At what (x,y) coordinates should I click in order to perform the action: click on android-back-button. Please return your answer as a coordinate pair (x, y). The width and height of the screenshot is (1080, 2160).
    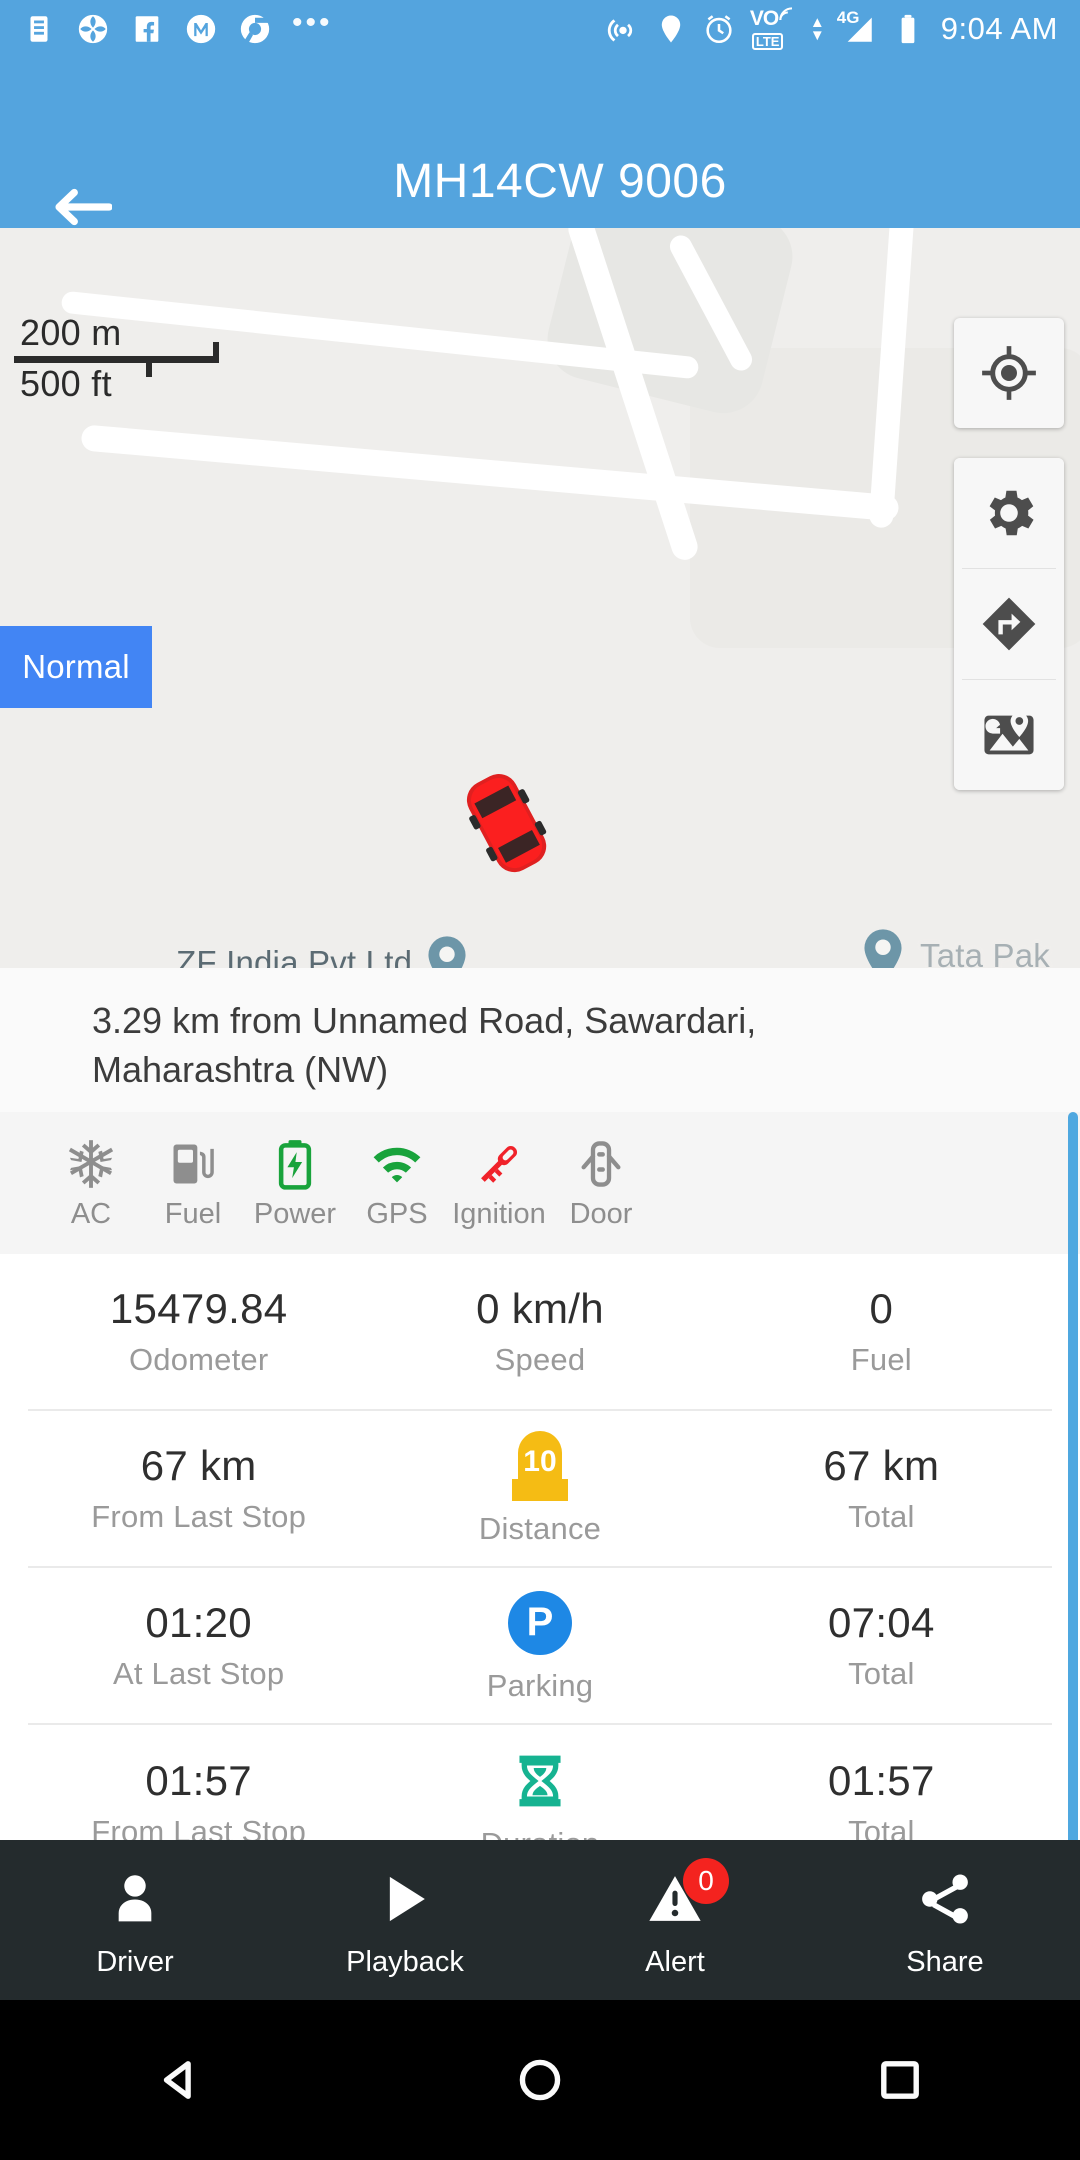
    Looking at the image, I should click on (180, 2080).